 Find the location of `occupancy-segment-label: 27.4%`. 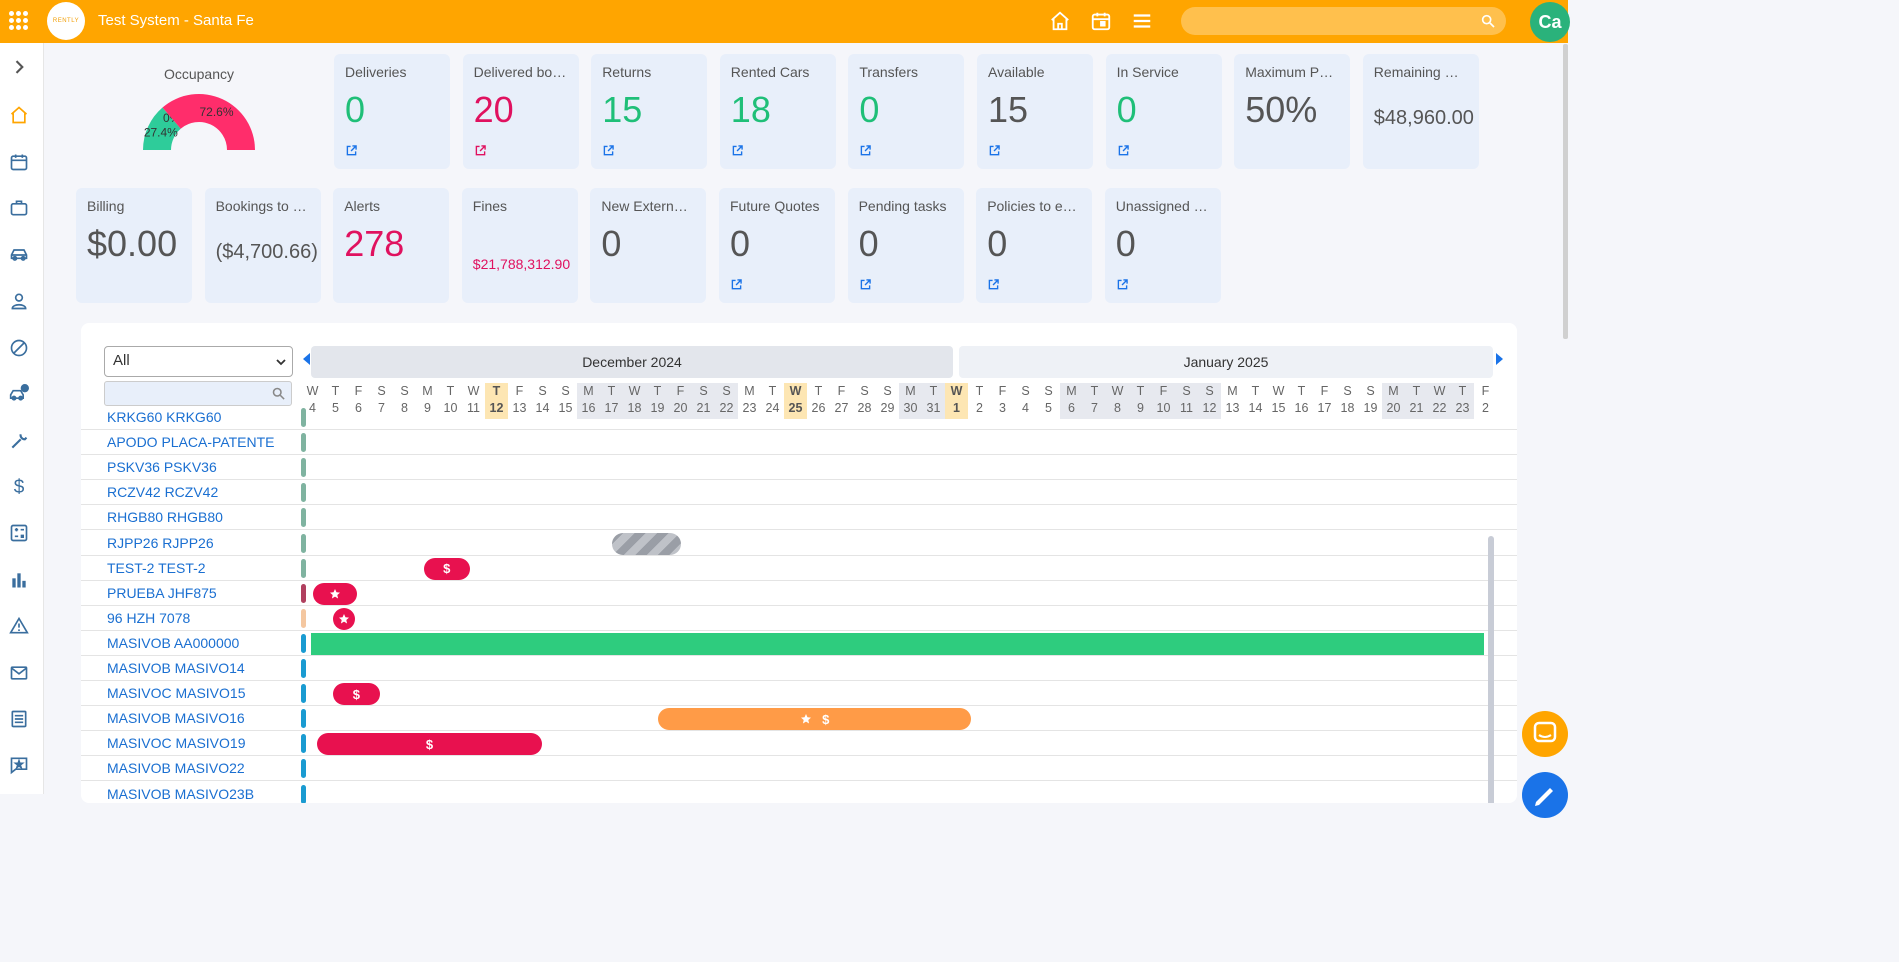

occupancy-segment-label: 27.4% is located at coordinates (161, 132).